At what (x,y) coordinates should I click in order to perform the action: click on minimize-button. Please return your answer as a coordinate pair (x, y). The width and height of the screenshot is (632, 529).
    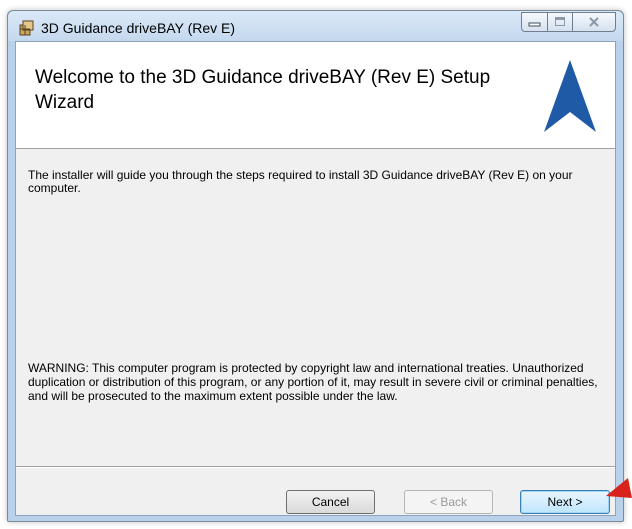
    Looking at the image, I should click on (534, 22).